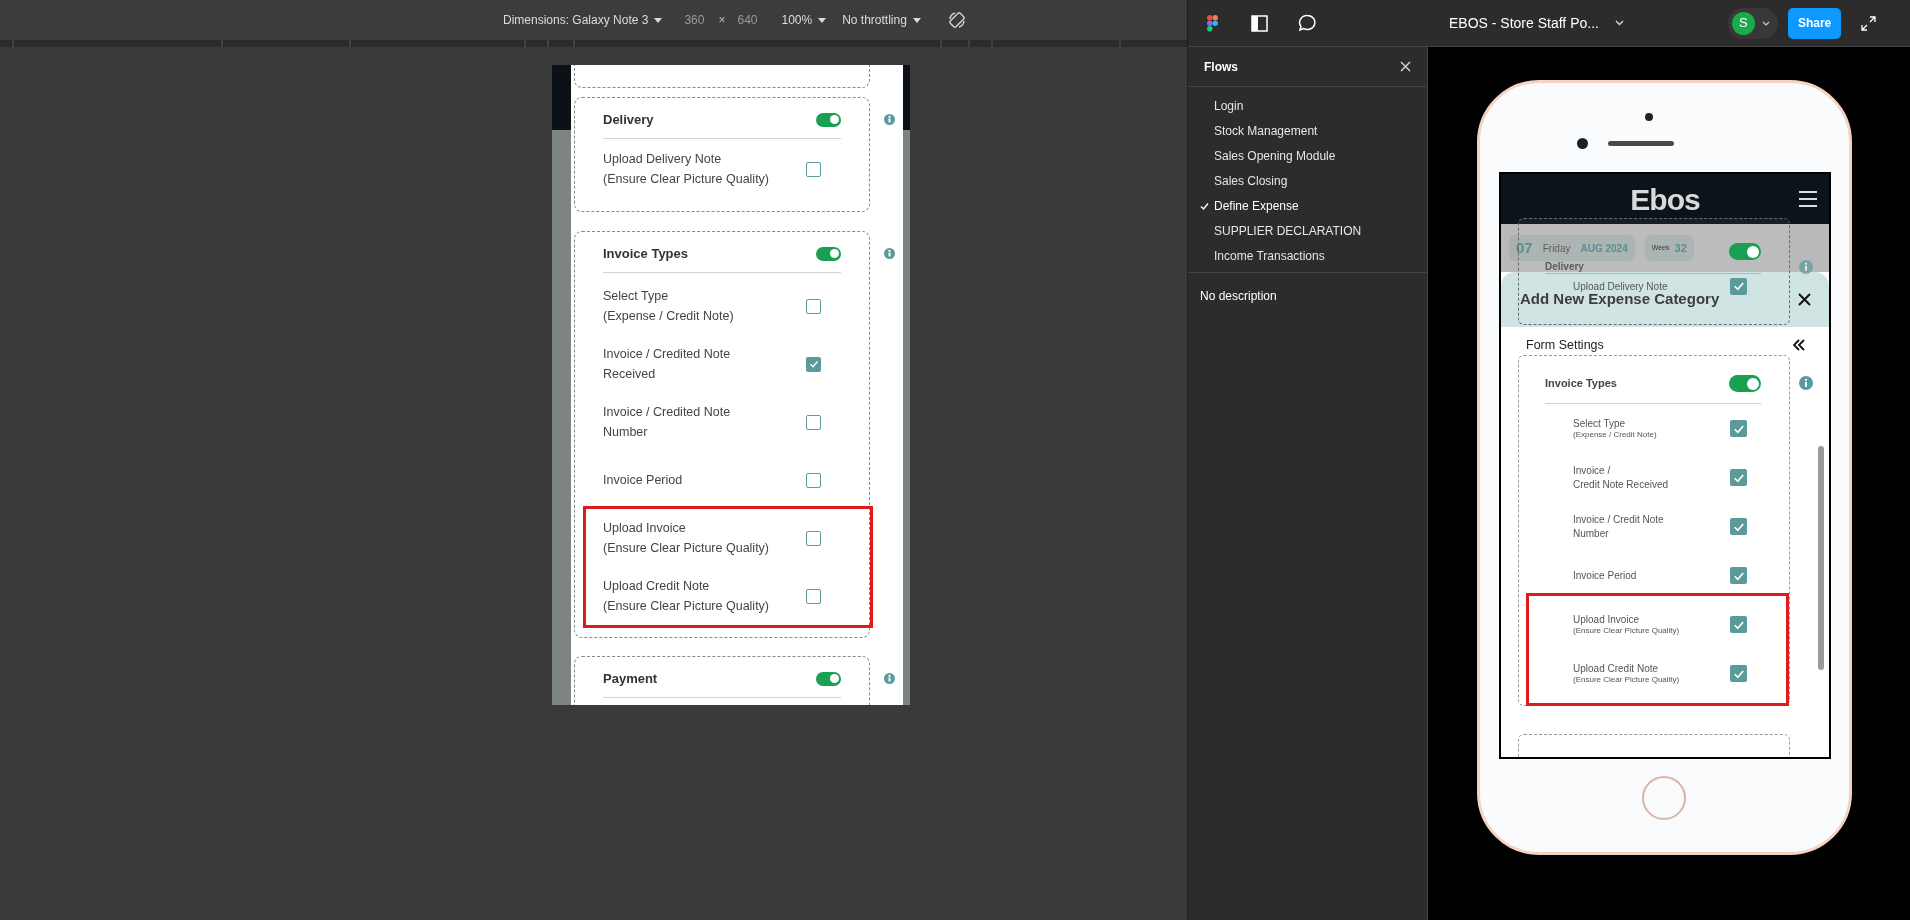 The image size is (1910, 920). What do you see at coordinates (1616, 668) in the screenshot?
I see `option-label: Upload Credit Note` at bounding box center [1616, 668].